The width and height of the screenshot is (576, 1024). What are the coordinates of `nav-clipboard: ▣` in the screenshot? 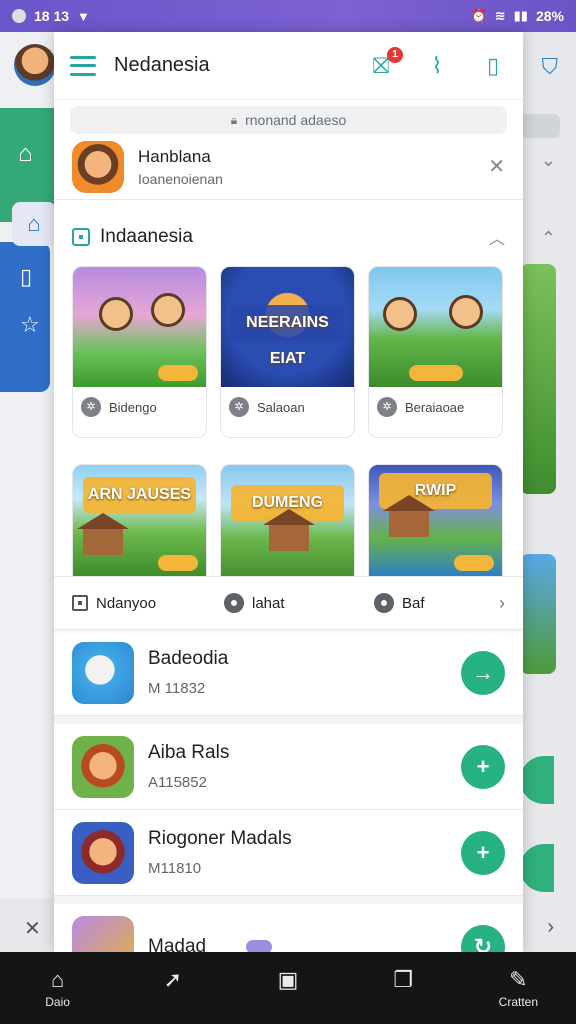 It's located at (288, 988).